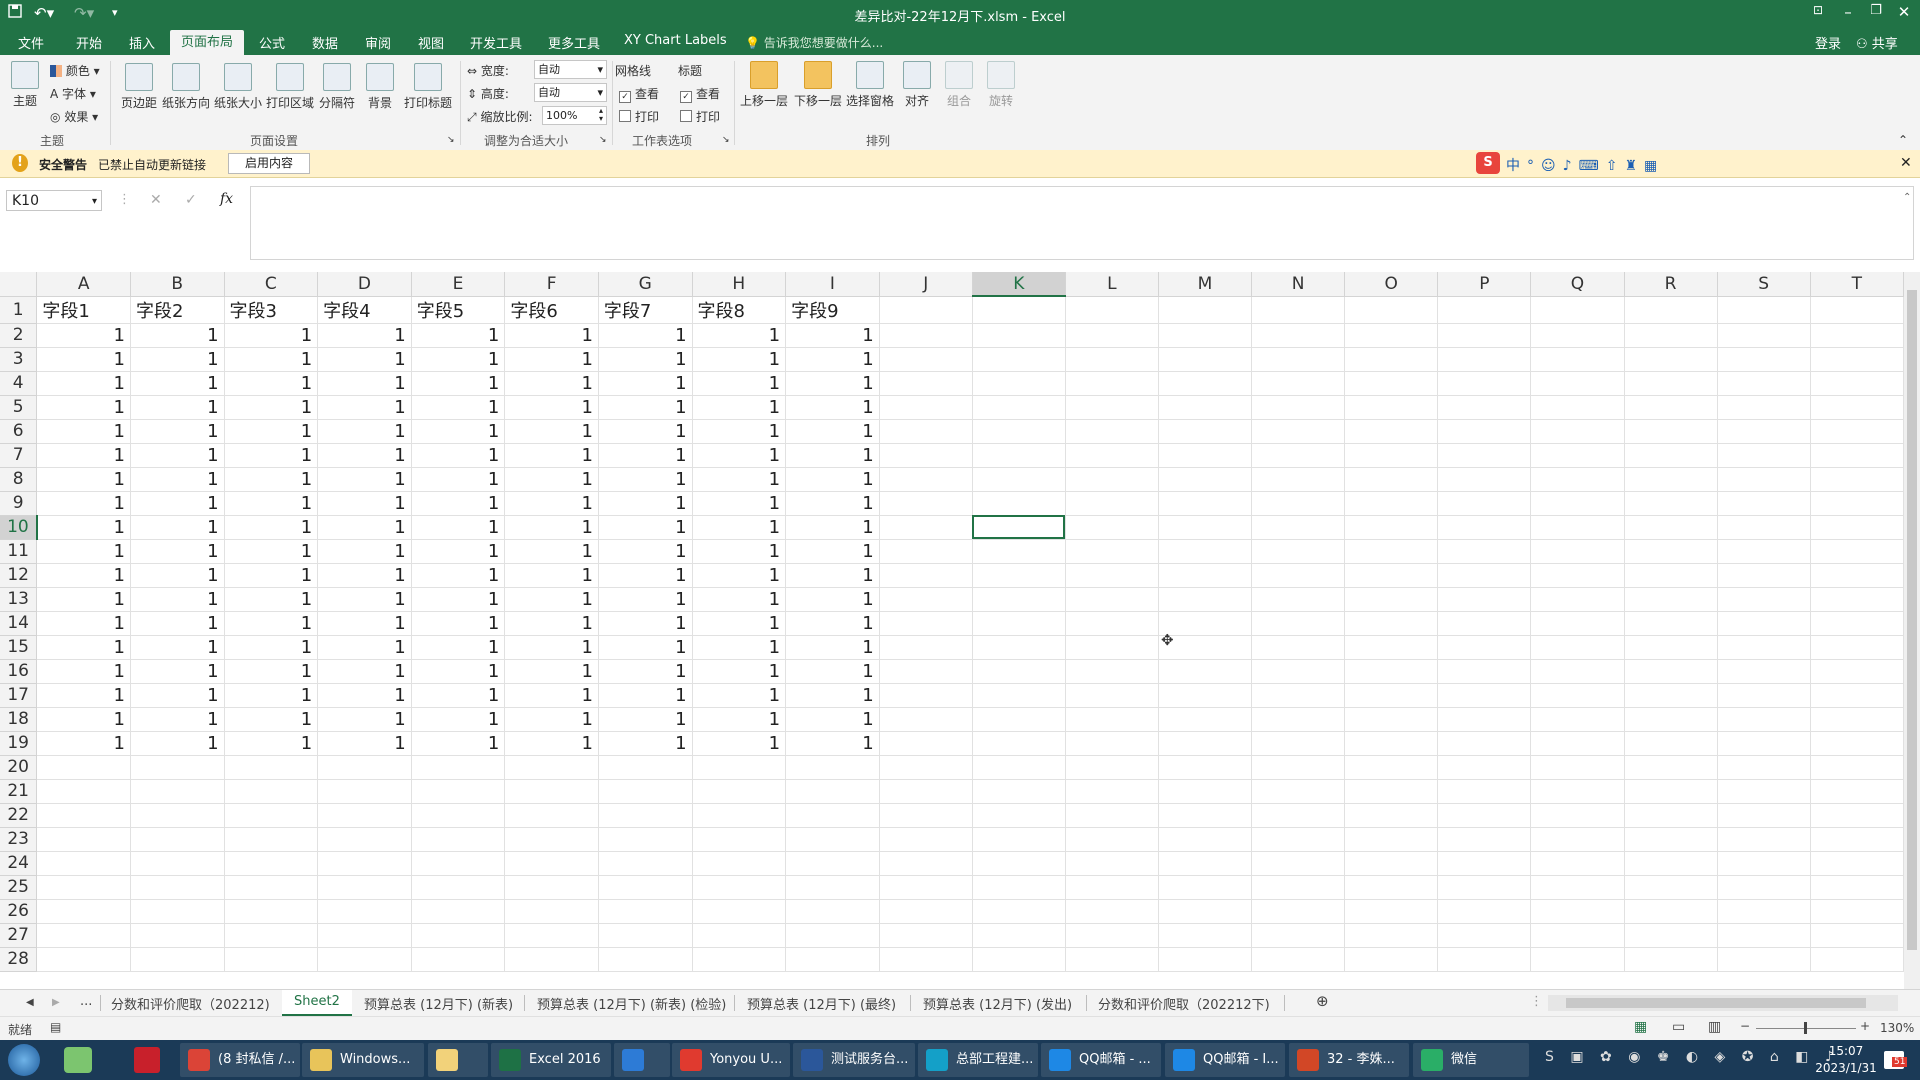 The image size is (1920, 1080). What do you see at coordinates (75, 70) in the screenshot?
I see `colors-button: 颜色 ▾` at bounding box center [75, 70].